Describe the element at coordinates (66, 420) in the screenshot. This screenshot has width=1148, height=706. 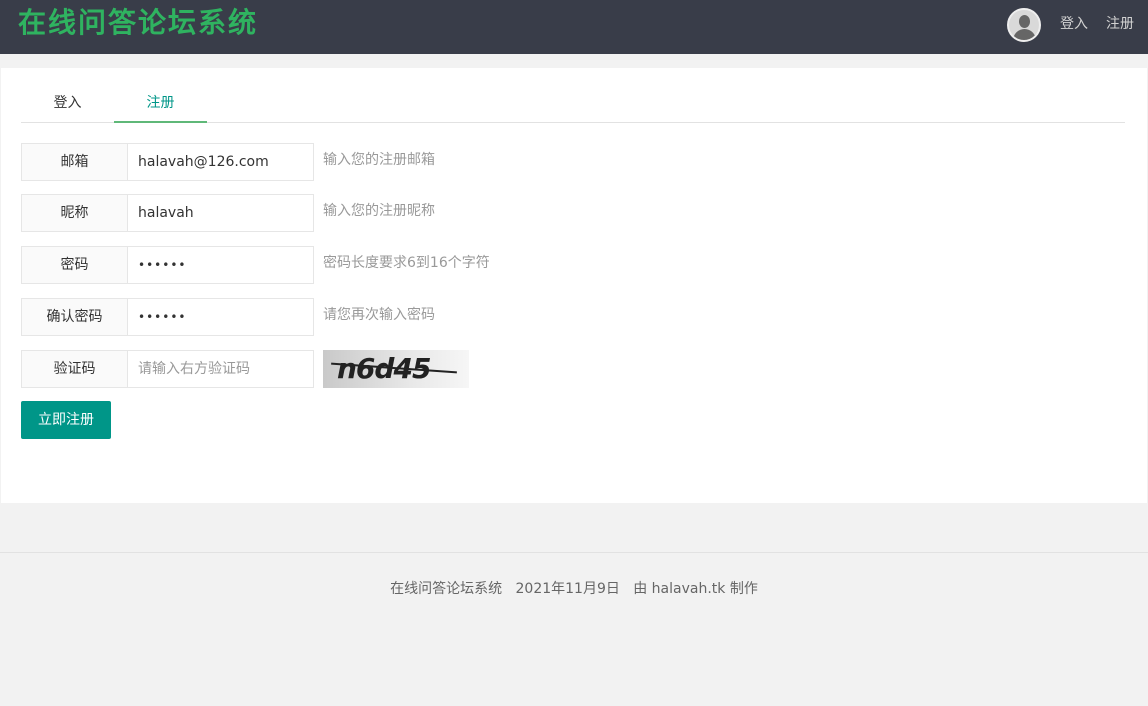
I see `register-submit-button: 立即注册` at that location.